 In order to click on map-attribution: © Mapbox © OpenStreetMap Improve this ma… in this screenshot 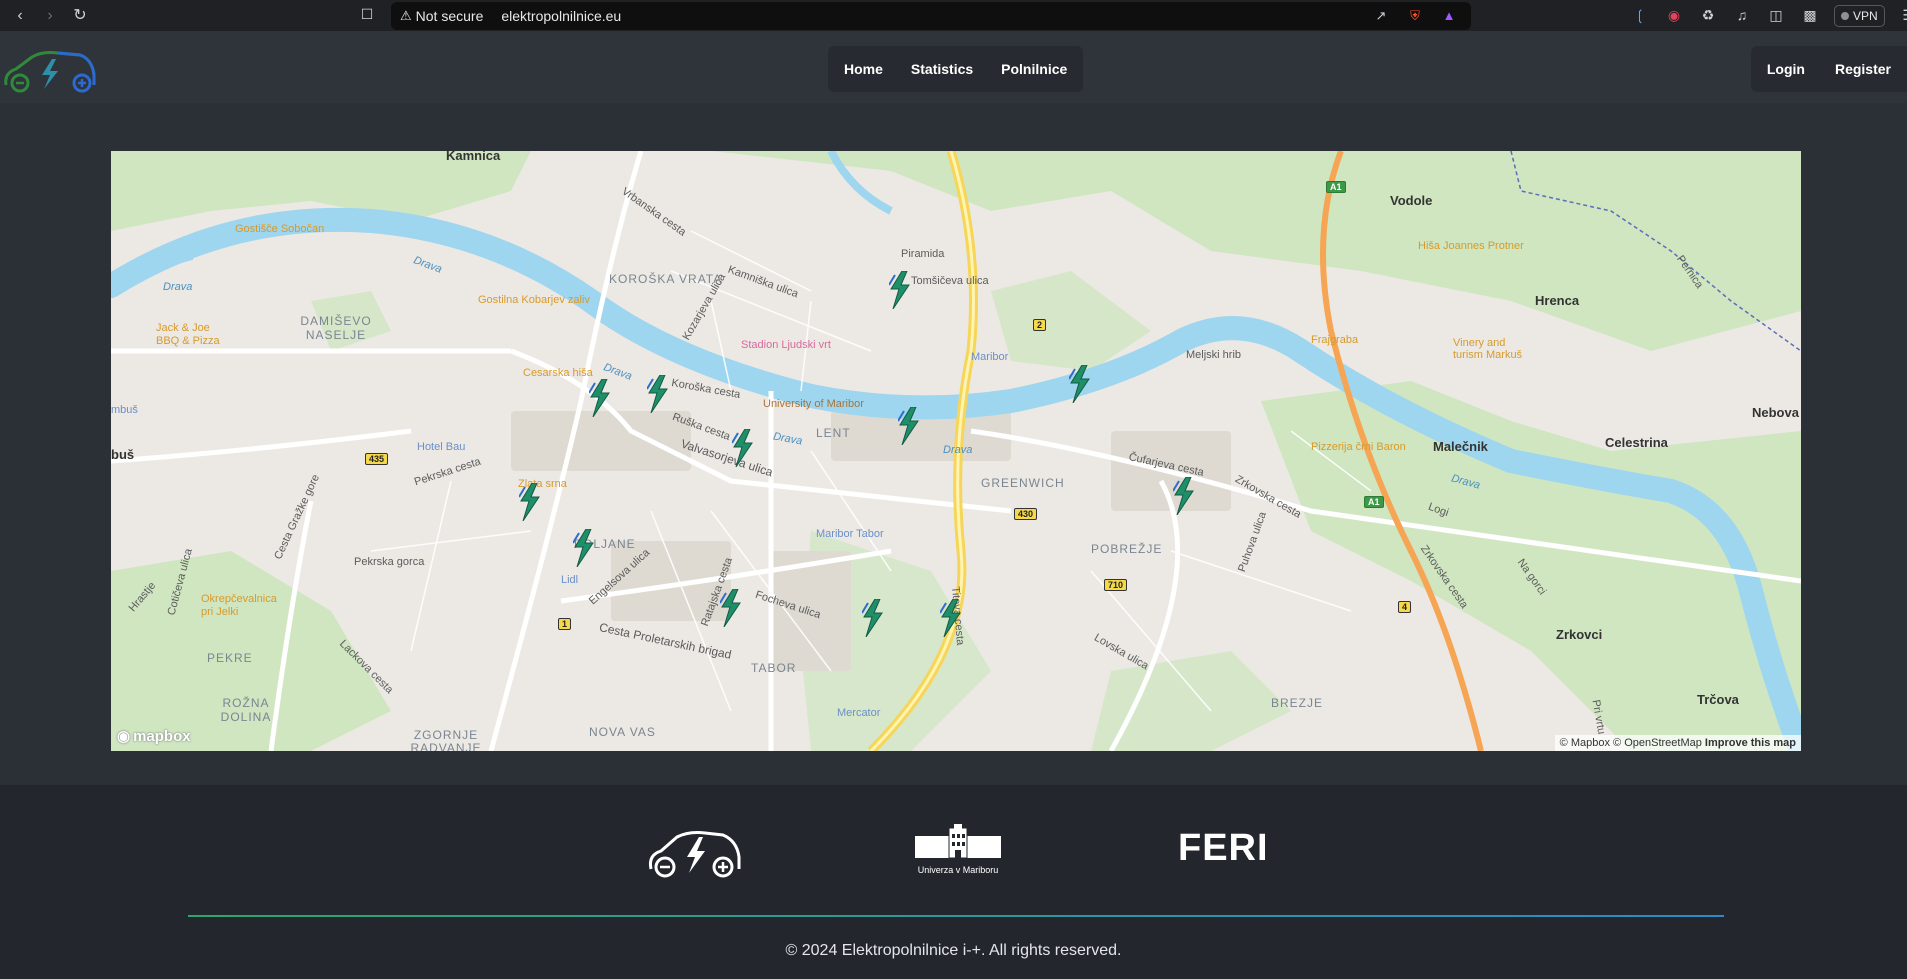, I will do `click(1677, 743)`.